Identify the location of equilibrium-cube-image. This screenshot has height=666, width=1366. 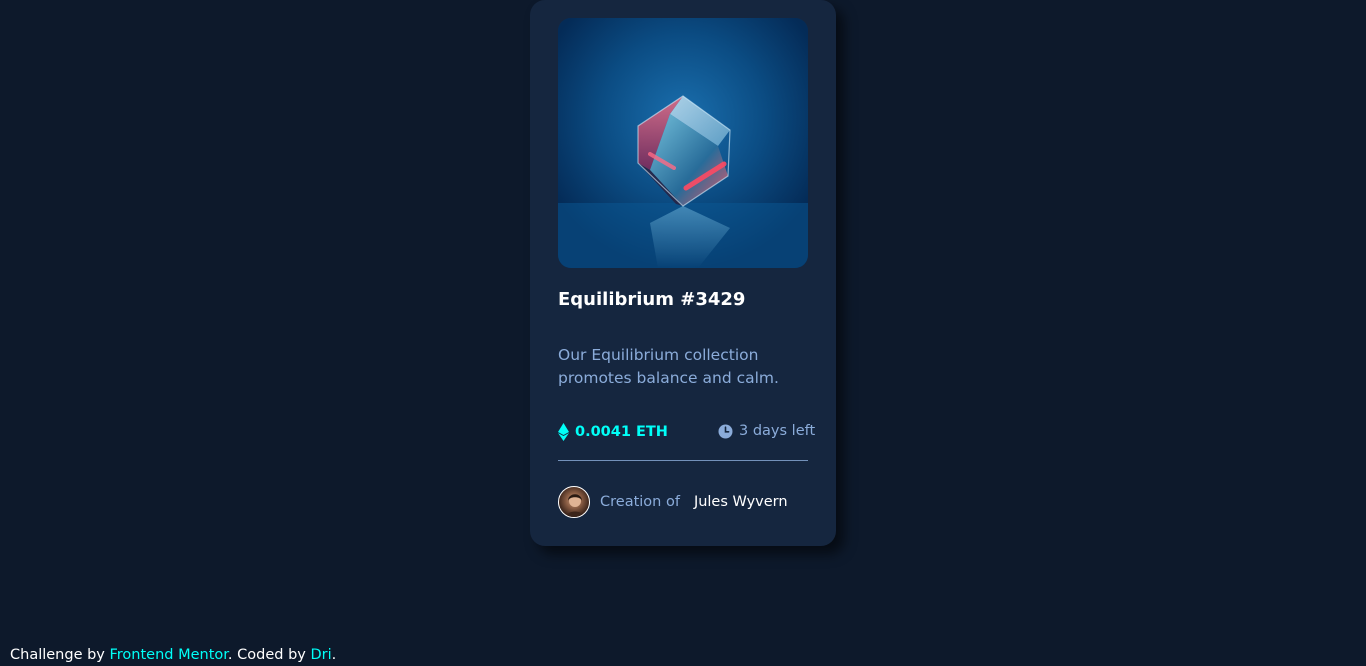
(683, 143).